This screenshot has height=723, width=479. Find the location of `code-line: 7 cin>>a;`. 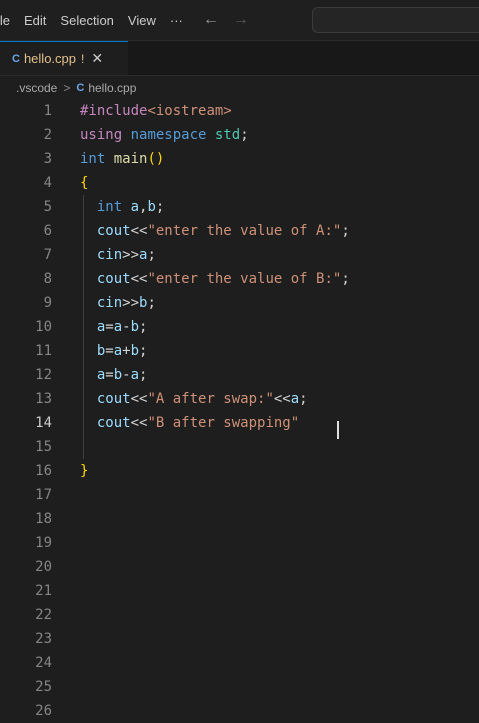

code-line: 7 cin>>a; is located at coordinates (239, 255).